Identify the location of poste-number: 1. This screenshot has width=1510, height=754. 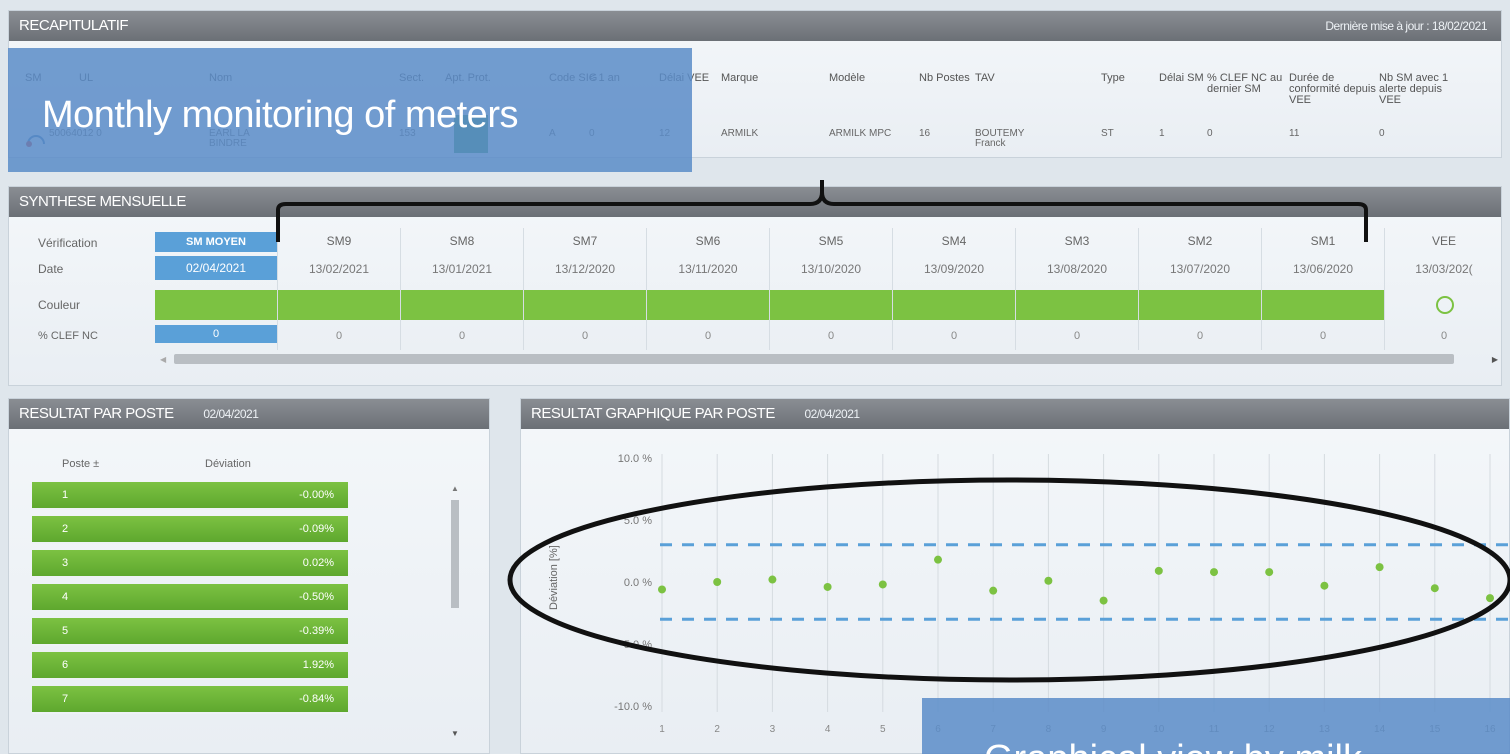
(65, 495).